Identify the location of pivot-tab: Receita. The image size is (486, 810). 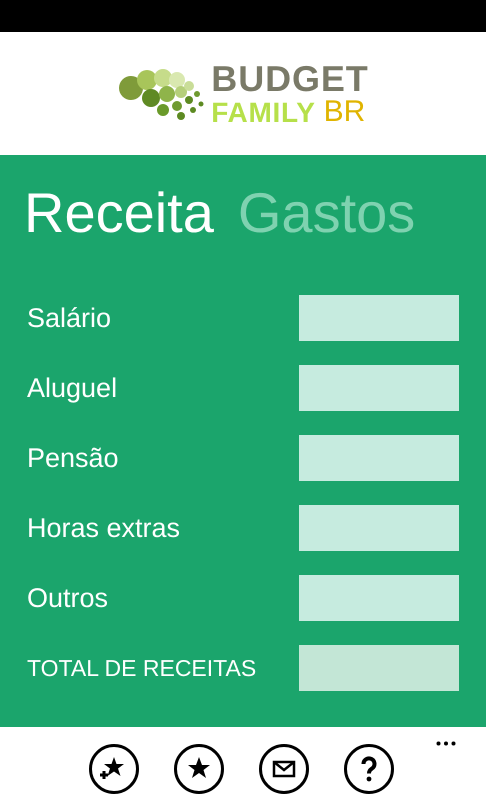
(119, 213).